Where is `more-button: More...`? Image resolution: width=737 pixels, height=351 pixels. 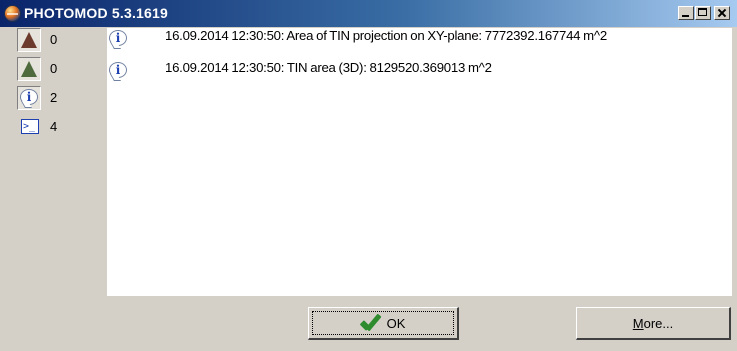 more-button: More... is located at coordinates (653, 323).